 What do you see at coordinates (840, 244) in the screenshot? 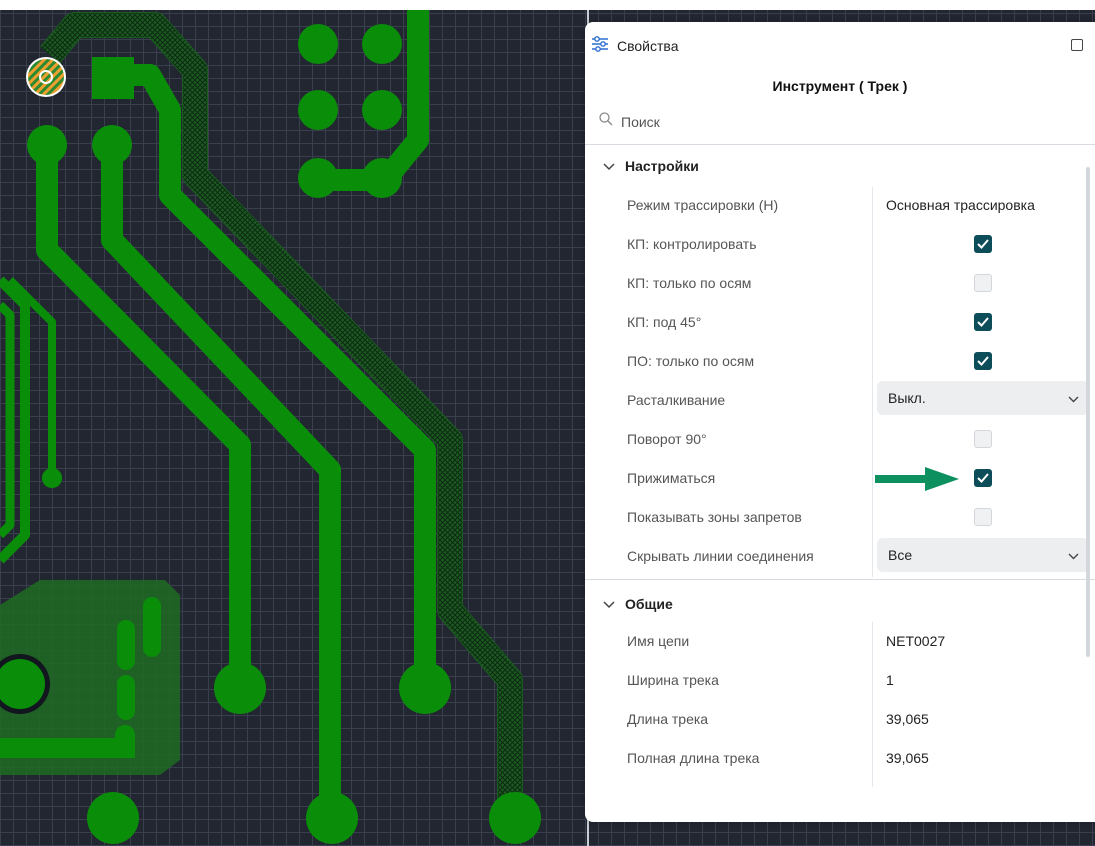
I see `setting-pad-control: КП: контролировать` at bounding box center [840, 244].